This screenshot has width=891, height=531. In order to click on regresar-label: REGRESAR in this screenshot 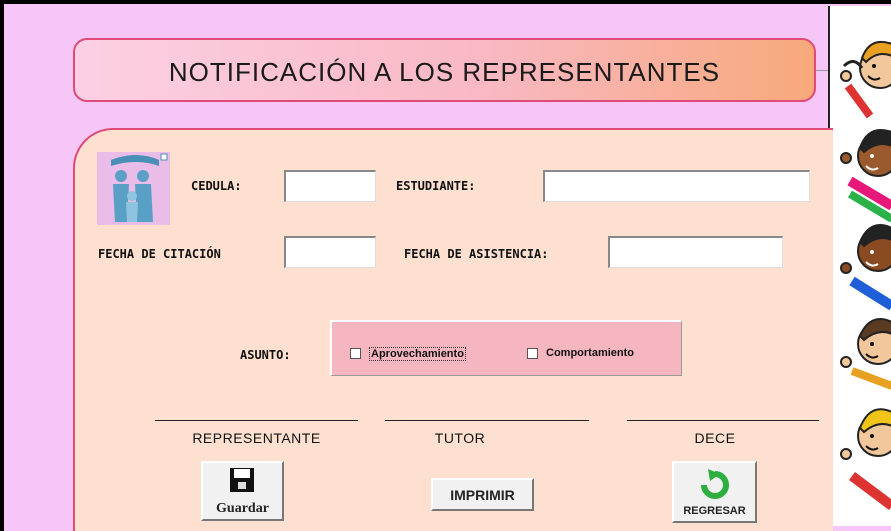, I will do `click(714, 511)`.